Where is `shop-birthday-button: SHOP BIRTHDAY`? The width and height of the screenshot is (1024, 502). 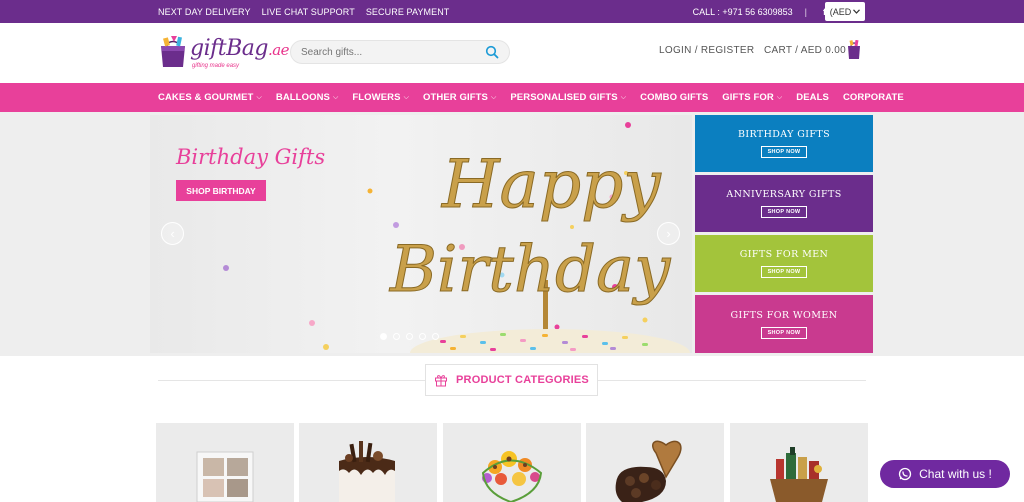 shop-birthday-button: SHOP BIRTHDAY is located at coordinates (221, 190).